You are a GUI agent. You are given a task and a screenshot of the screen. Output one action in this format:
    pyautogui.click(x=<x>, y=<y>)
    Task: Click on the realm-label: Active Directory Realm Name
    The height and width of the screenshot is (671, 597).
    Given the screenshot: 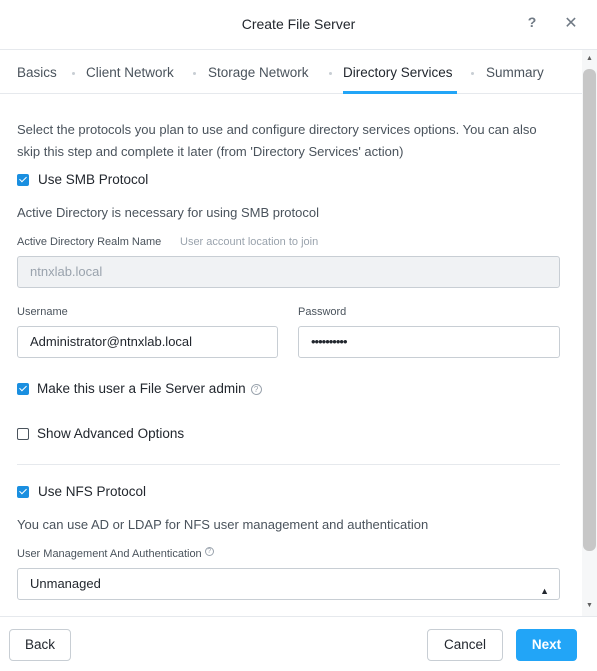 What is the action you would take?
    pyautogui.click(x=89, y=242)
    